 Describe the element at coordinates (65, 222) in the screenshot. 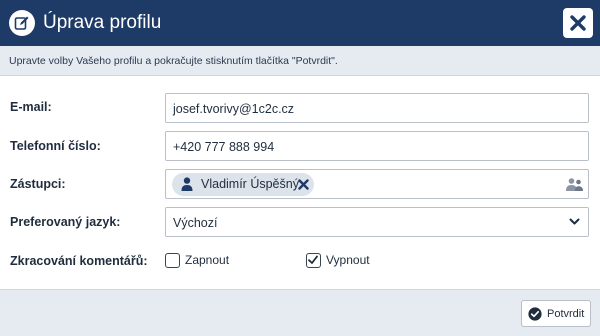

I see `language-label: Preferovaný jazyk:` at that location.